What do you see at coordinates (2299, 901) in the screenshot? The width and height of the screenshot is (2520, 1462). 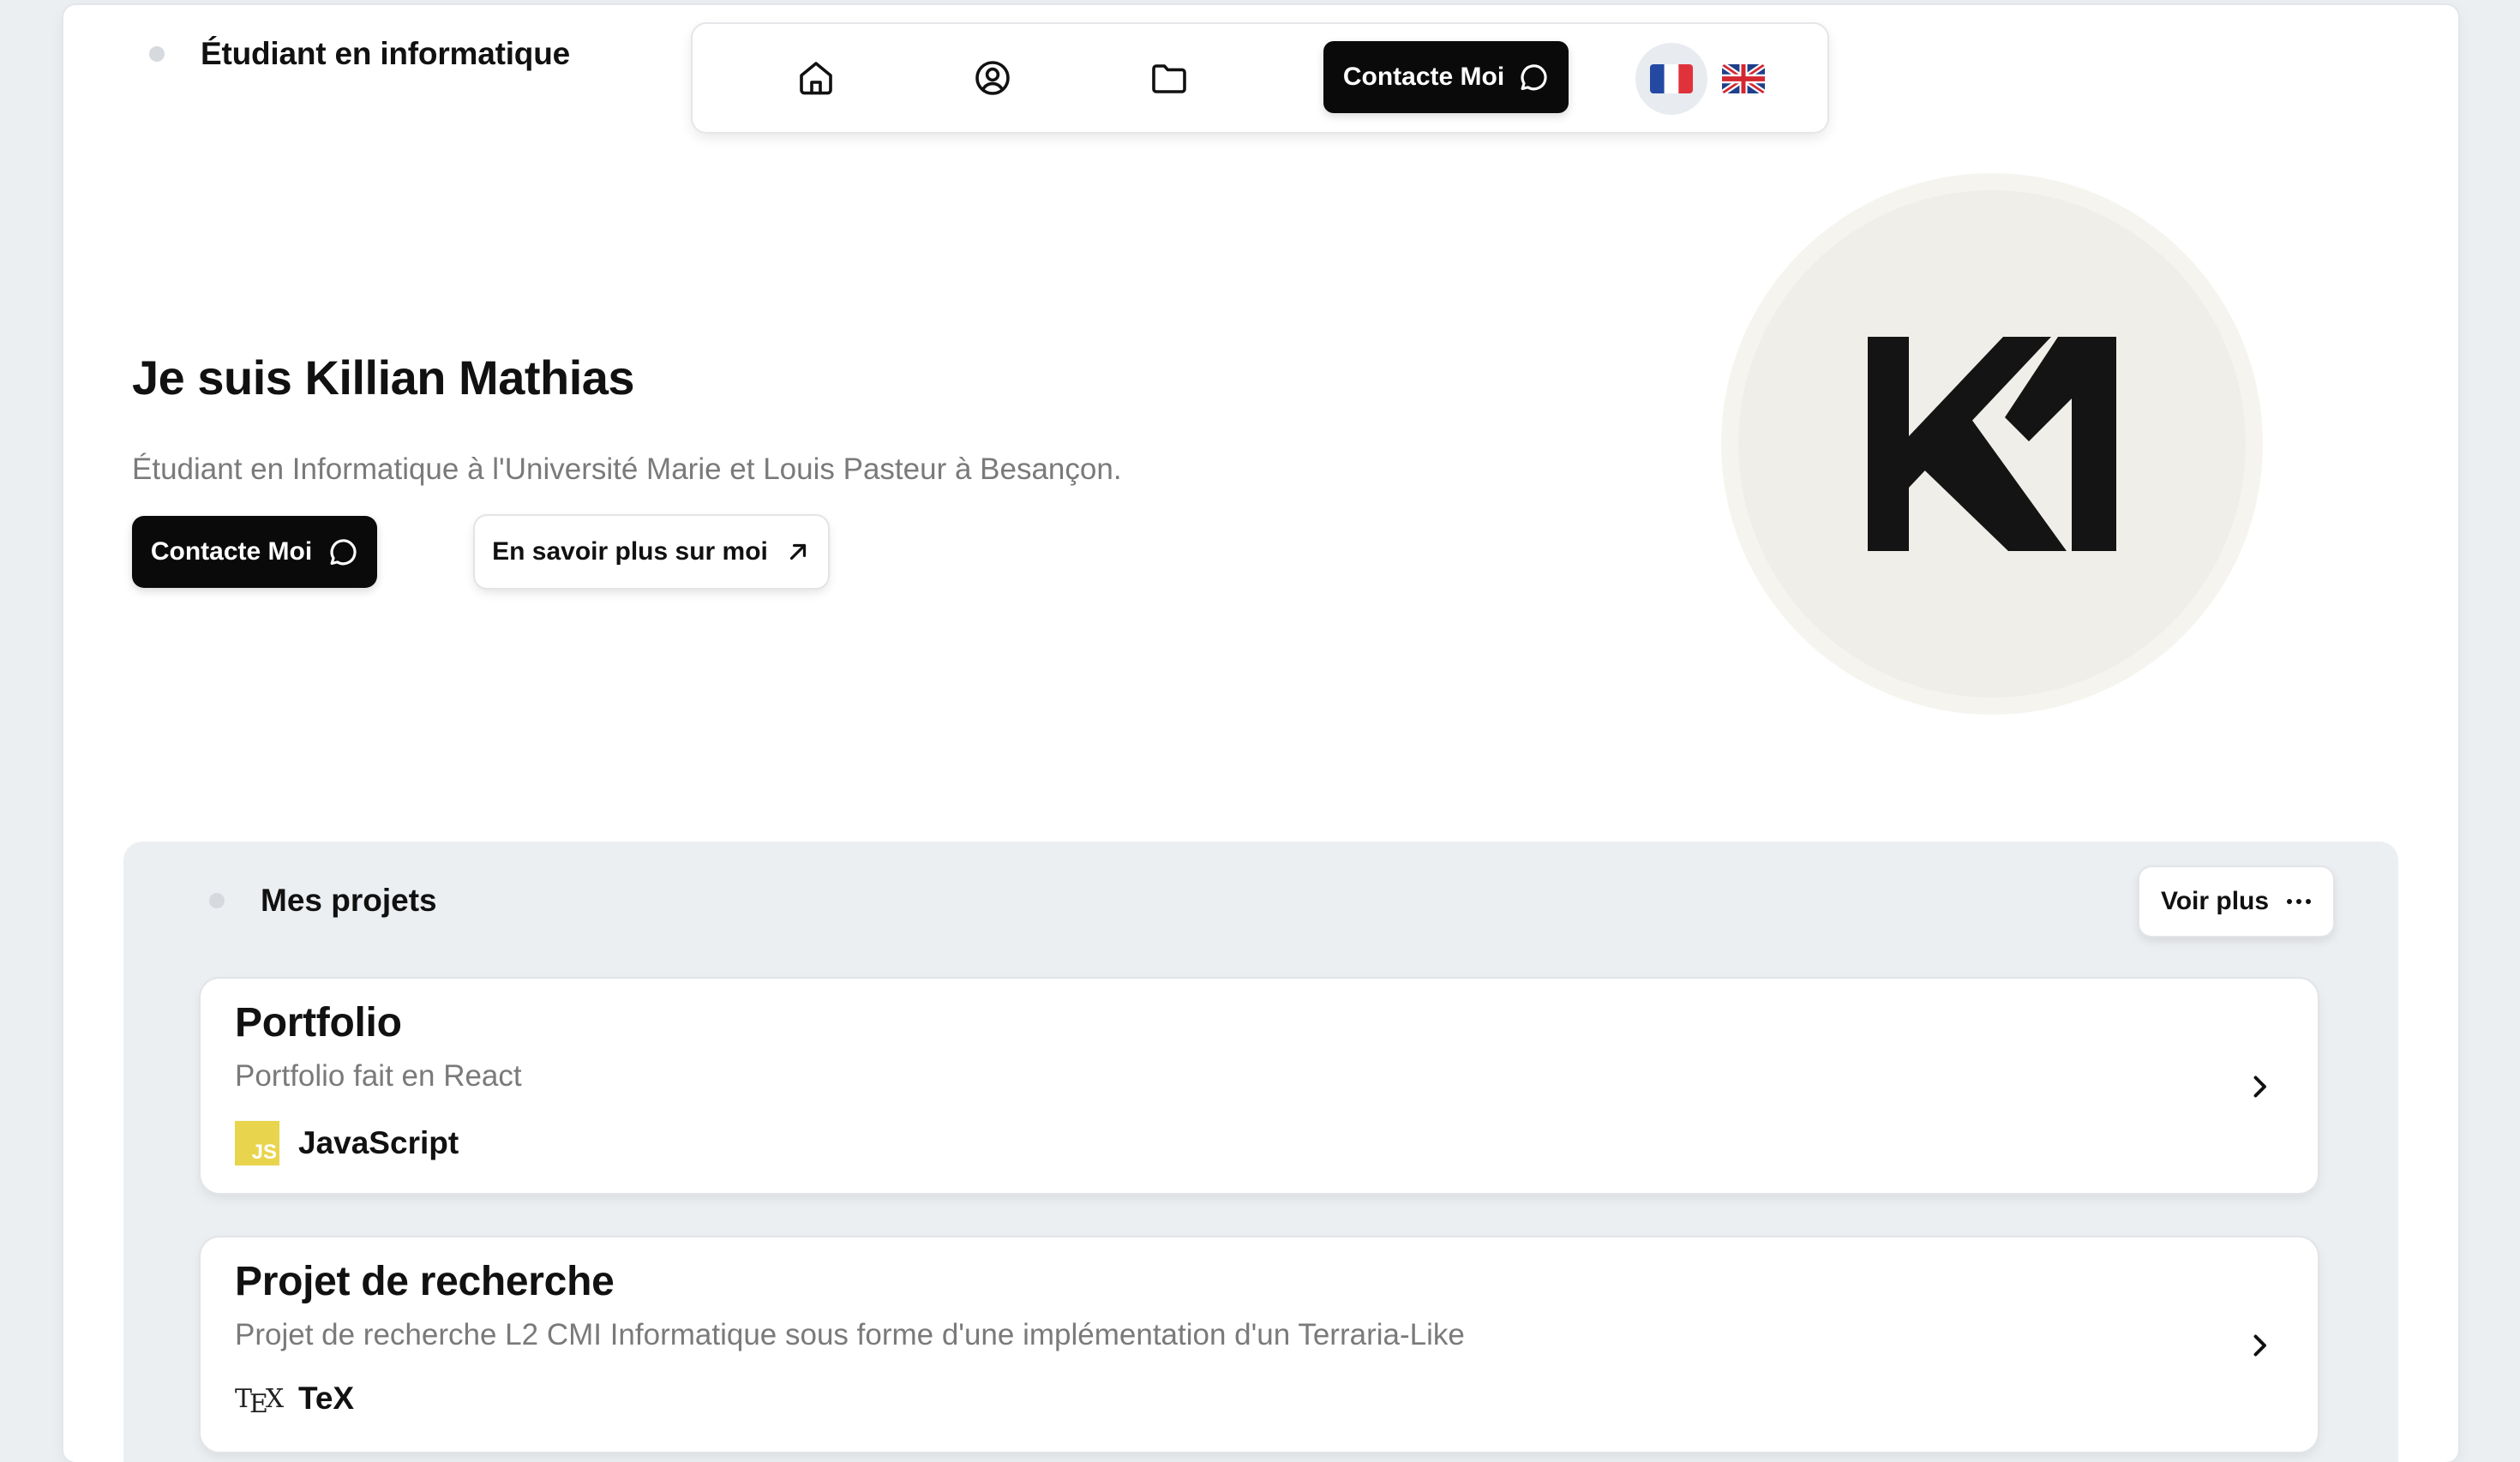 I see `more-horizontal-icon` at bounding box center [2299, 901].